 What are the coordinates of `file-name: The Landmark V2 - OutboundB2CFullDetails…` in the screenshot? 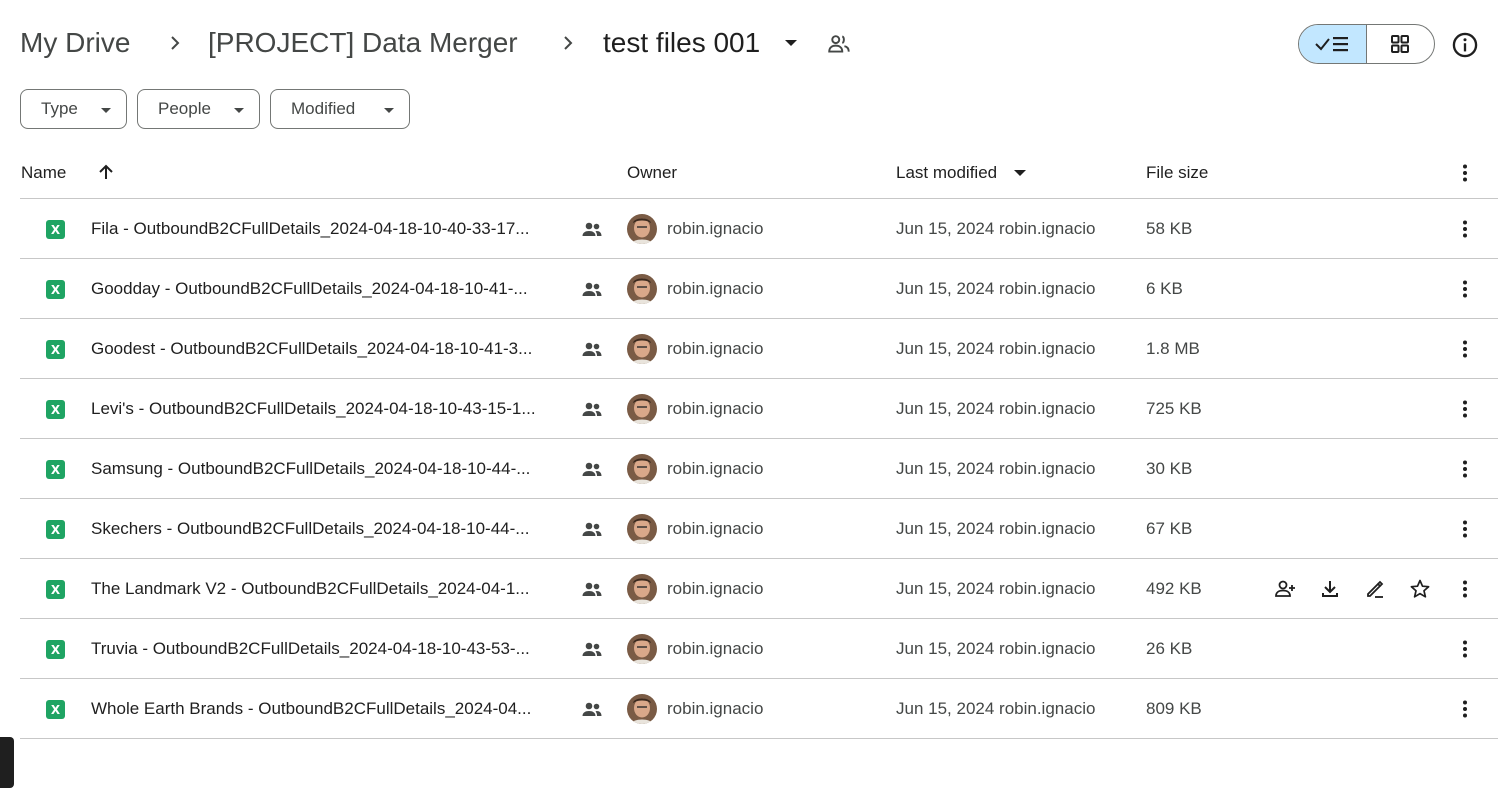 It's located at (333, 589).